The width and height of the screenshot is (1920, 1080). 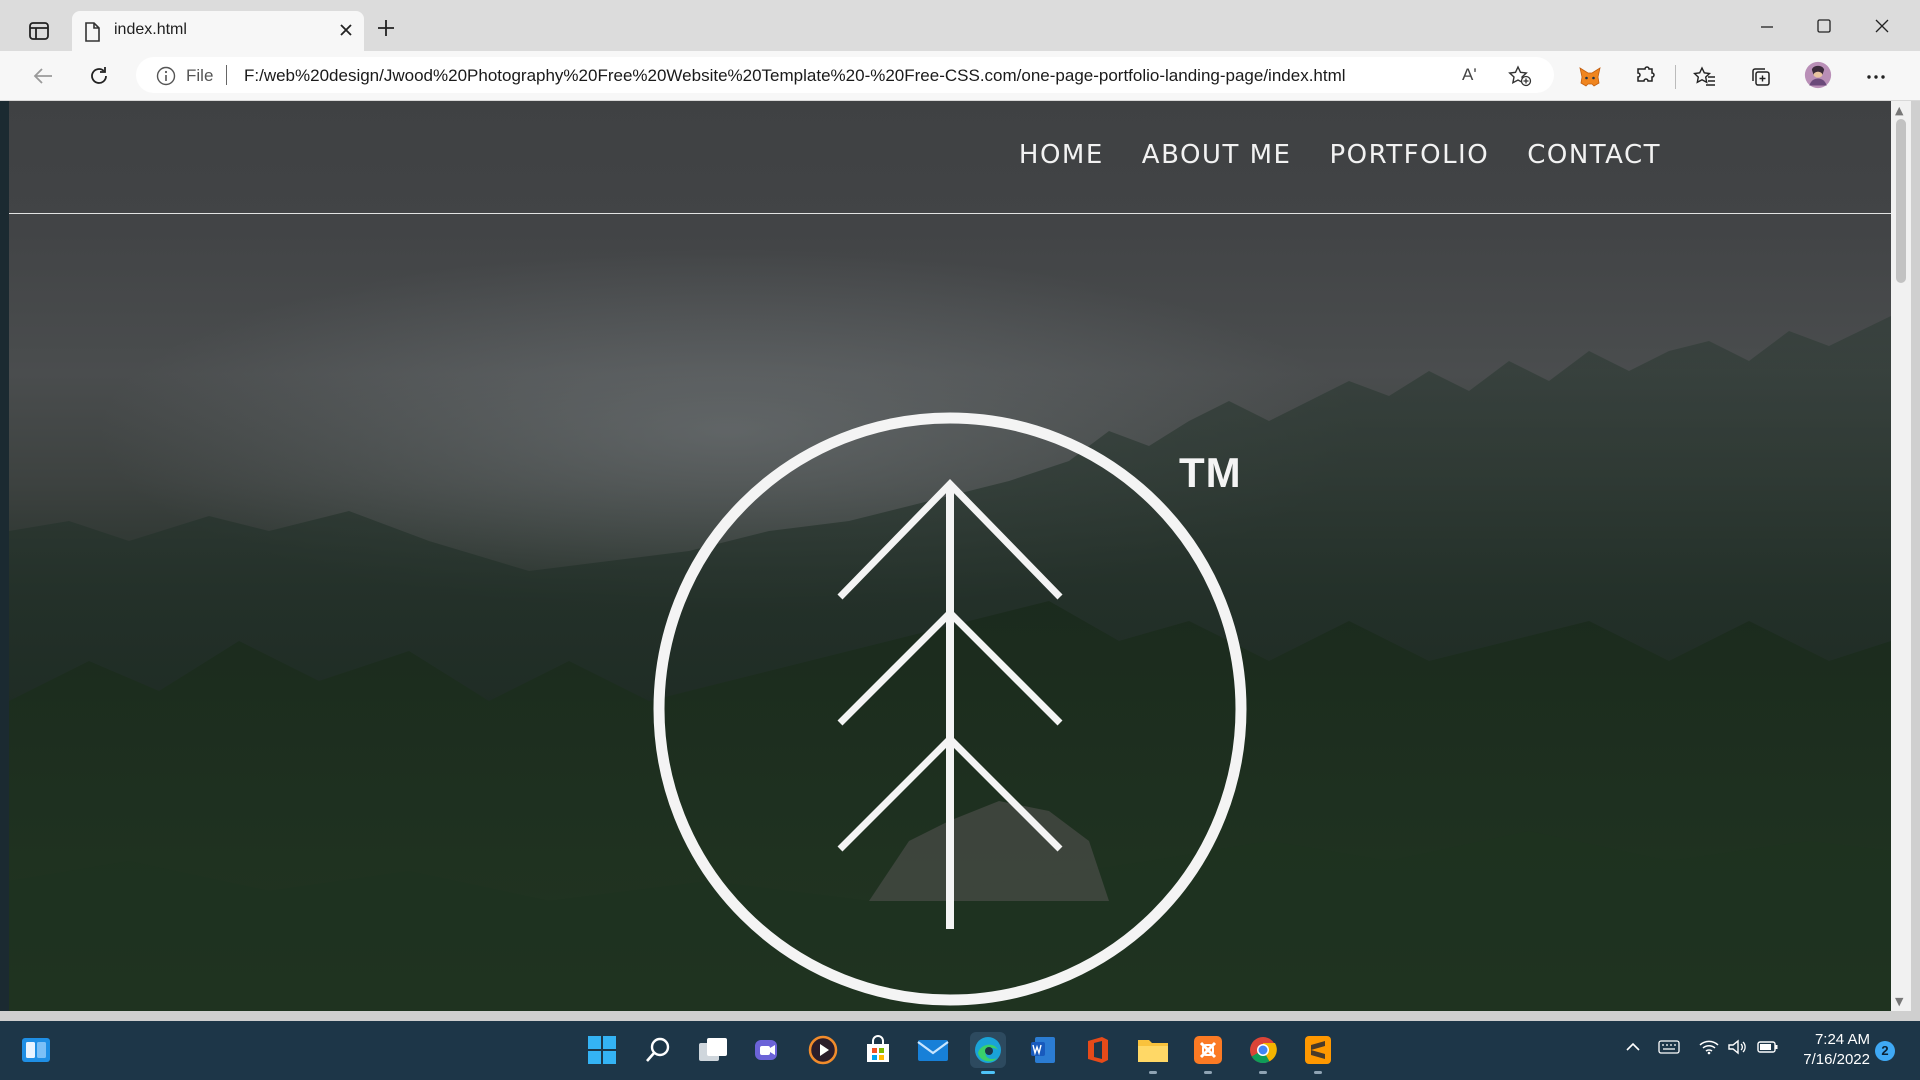 What do you see at coordinates (1767, 26) in the screenshot?
I see `minimize-icon` at bounding box center [1767, 26].